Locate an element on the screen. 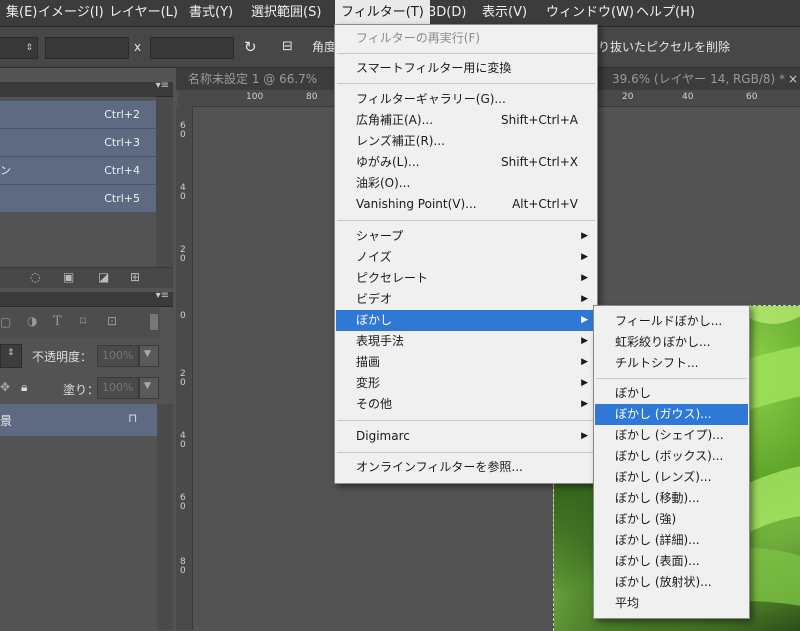  menu-item-other: その他 ▶ is located at coordinates (466, 404).